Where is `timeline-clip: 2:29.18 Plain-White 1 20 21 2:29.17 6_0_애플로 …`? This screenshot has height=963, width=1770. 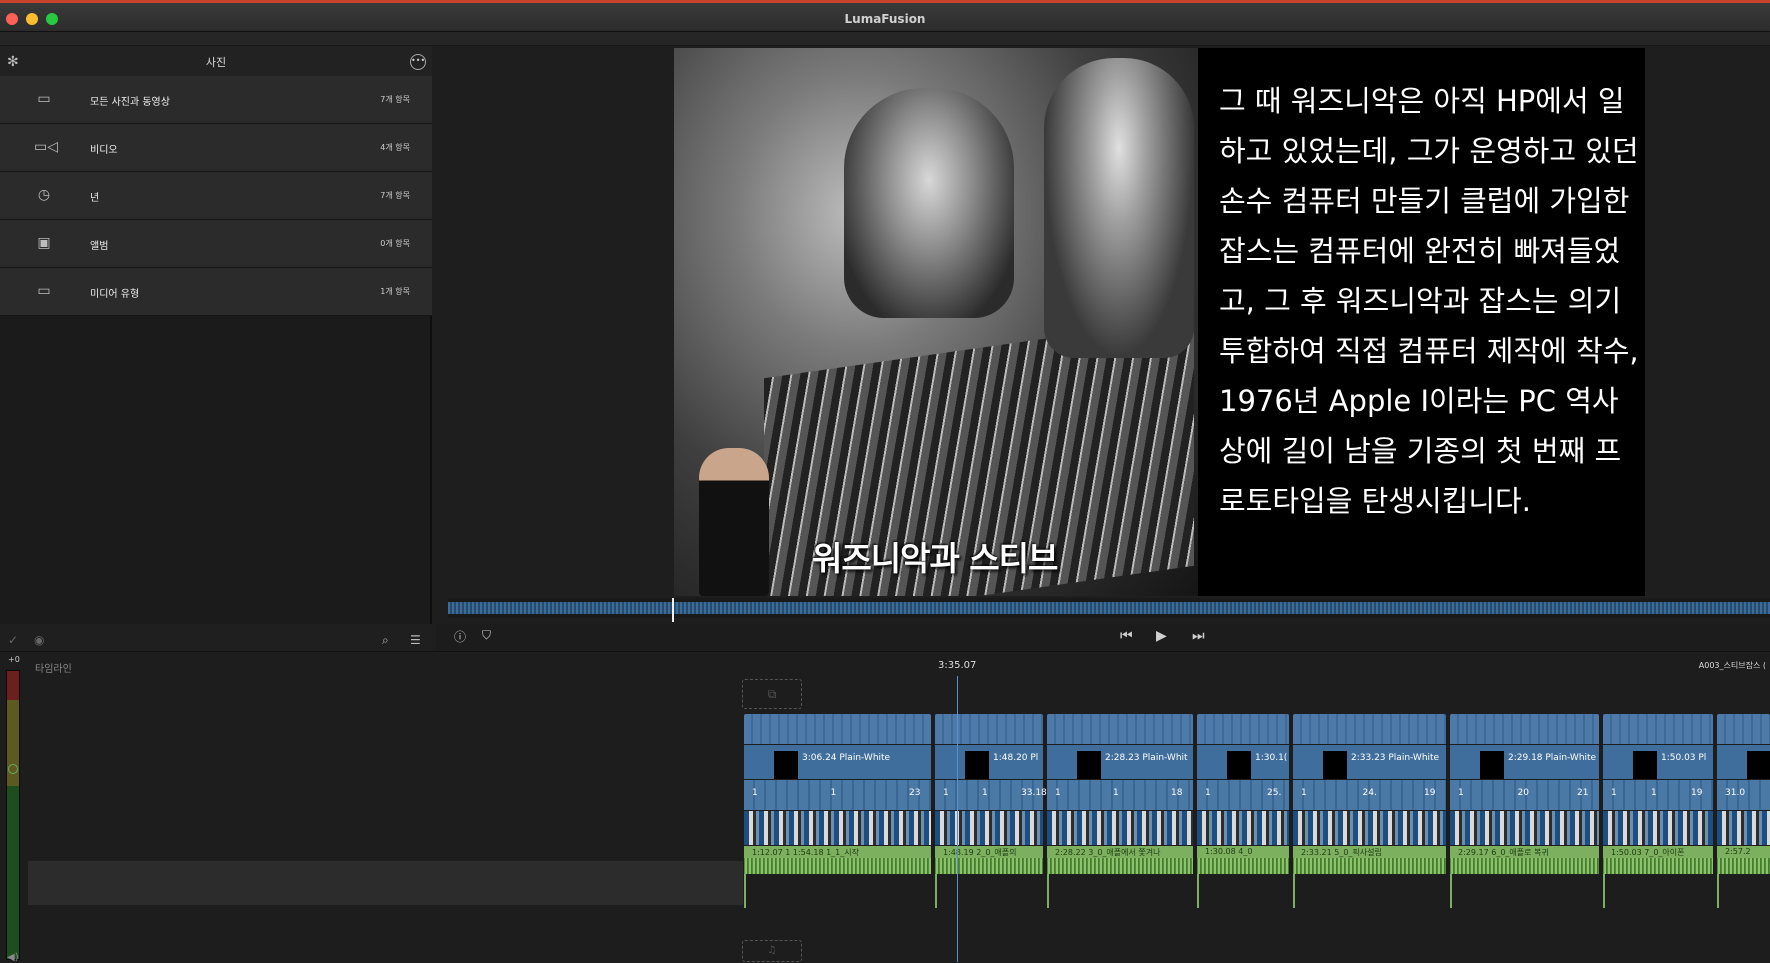 timeline-clip: 2:29.18 Plain-White 1 20 21 2:29.17 6_0_애플로 … is located at coordinates (1524, 811).